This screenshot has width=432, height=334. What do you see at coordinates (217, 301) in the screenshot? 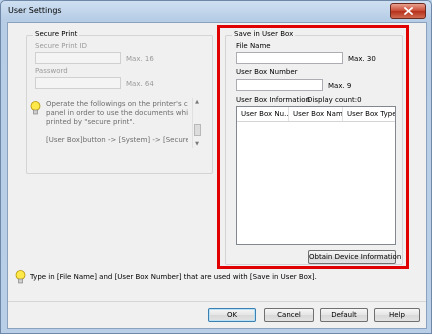
I see `divider` at bounding box center [217, 301].